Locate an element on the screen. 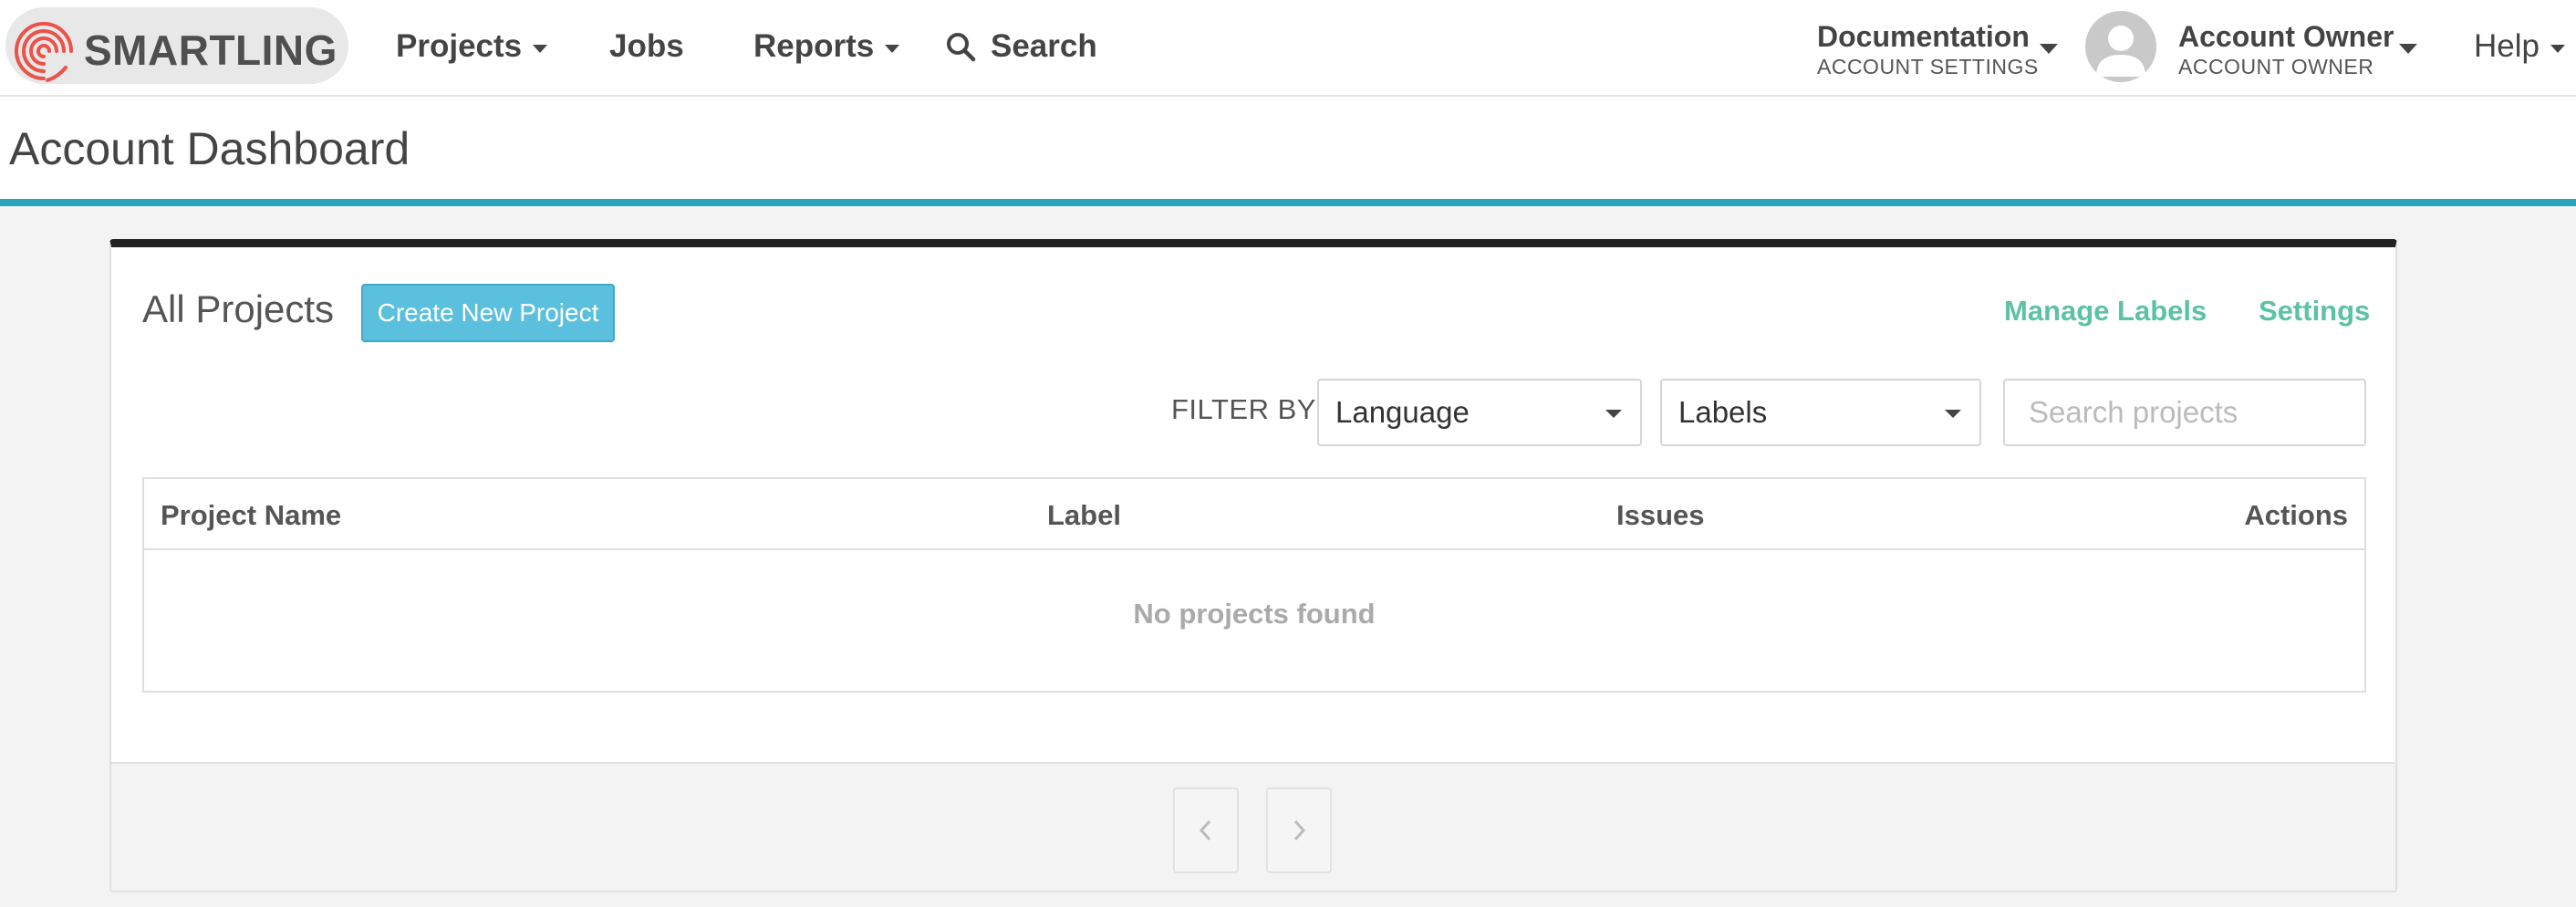 The height and width of the screenshot is (907, 2576). nav-jobs-label: Jobs is located at coordinates (647, 46).